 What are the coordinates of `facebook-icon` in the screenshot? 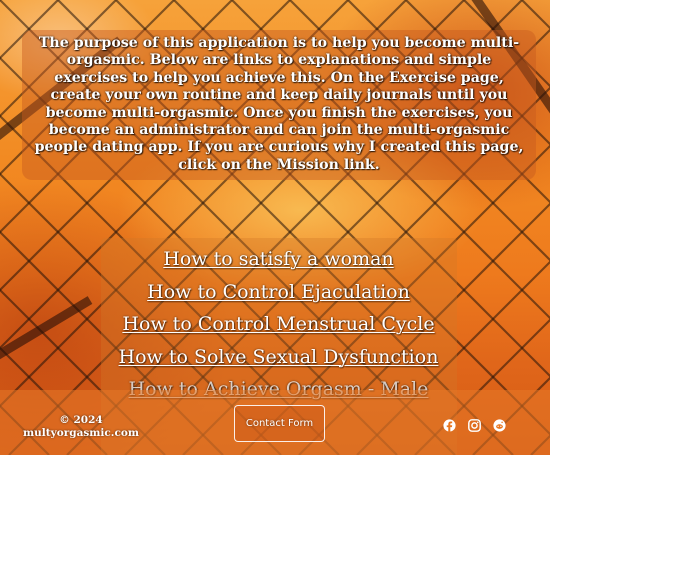 It's located at (449, 425).